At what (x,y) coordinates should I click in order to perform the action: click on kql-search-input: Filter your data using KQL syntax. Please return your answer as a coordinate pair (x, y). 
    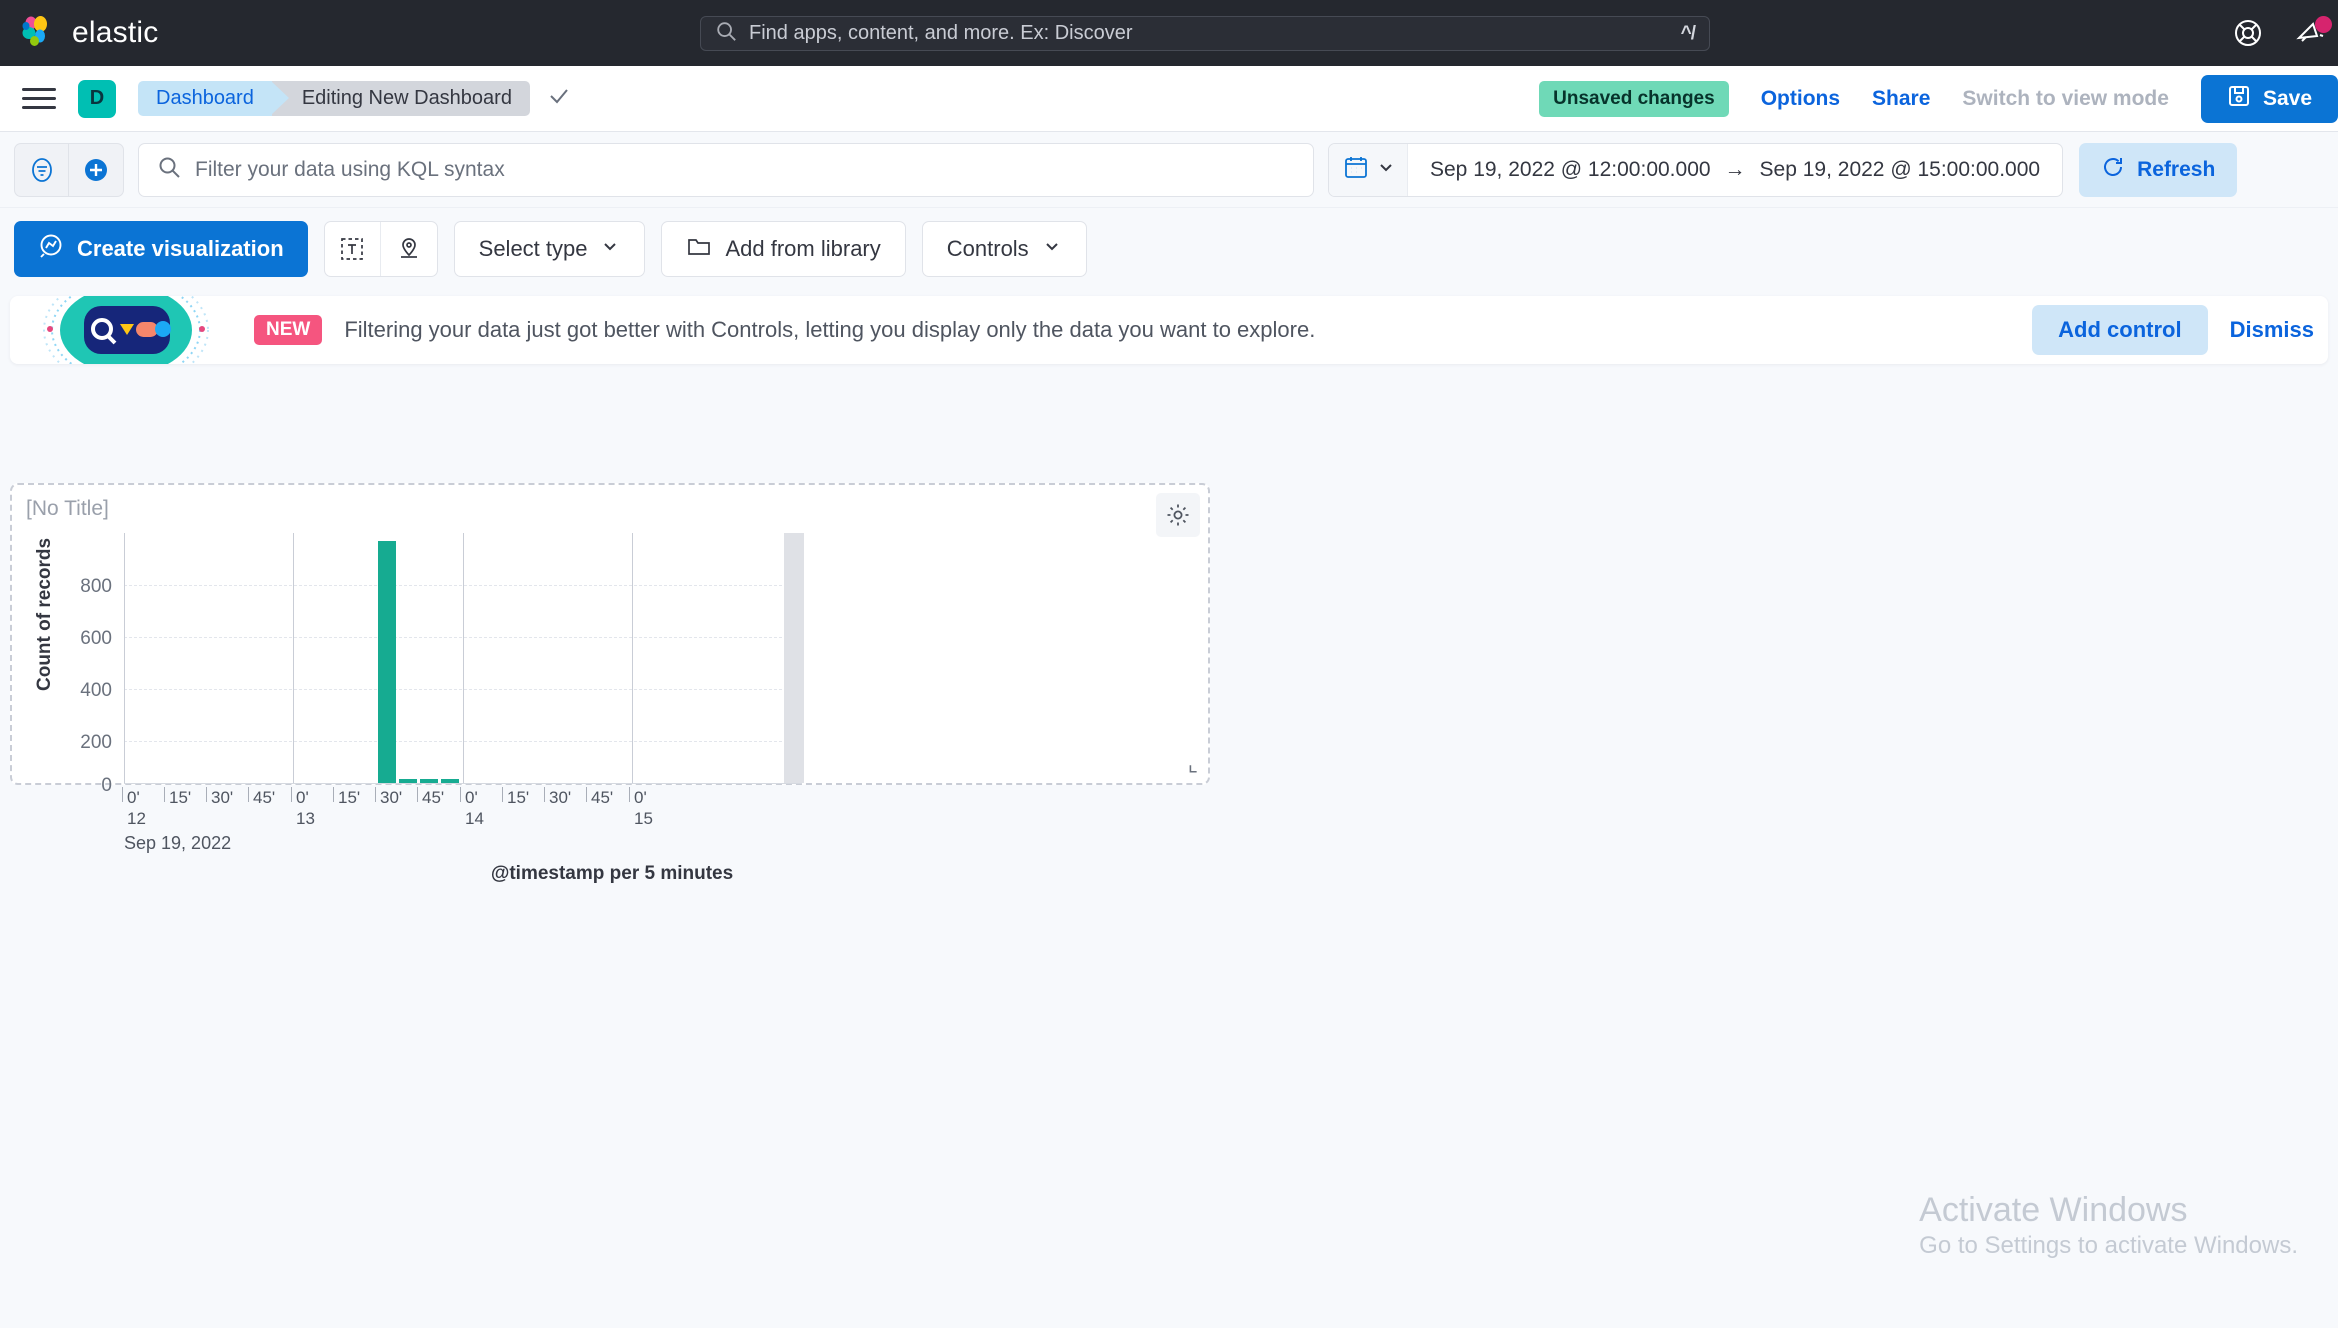
    Looking at the image, I should click on (726, 169).